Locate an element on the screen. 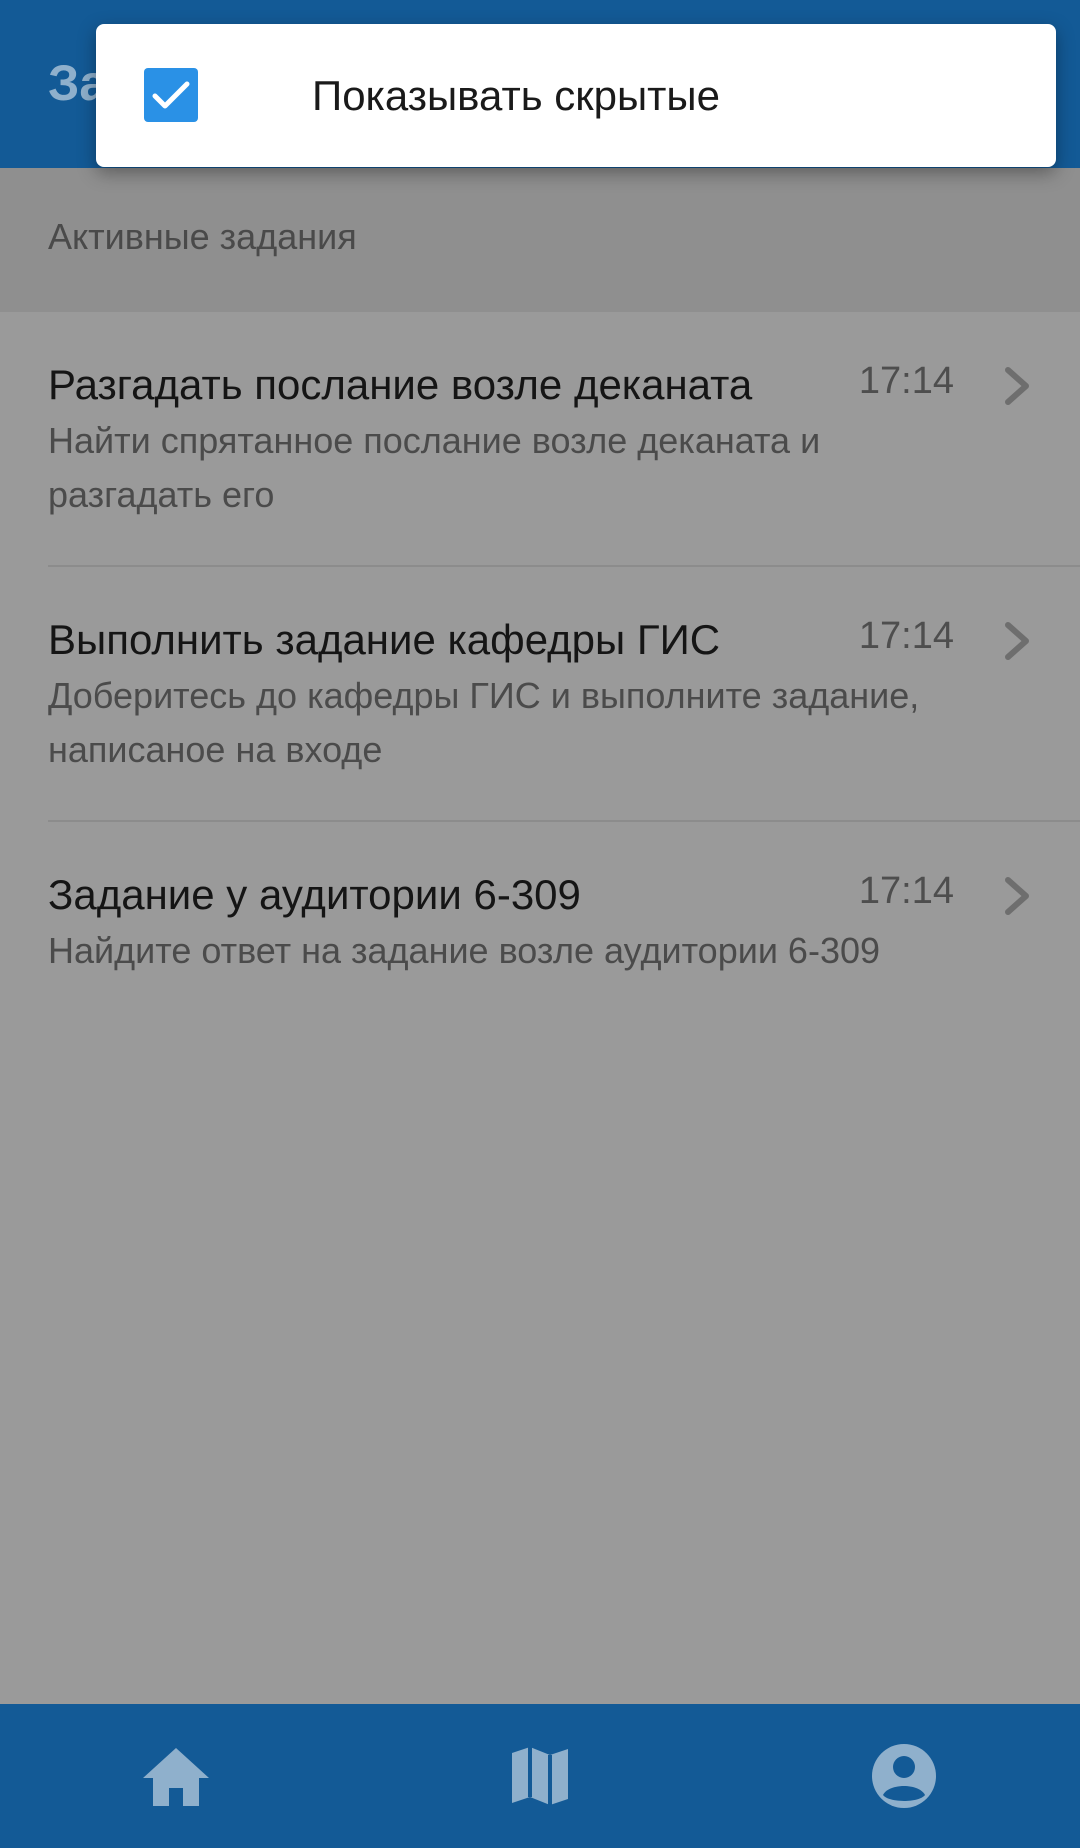 Image resolution: width=1080 pixels, height=1848 pixels. show-hidden-checkbox is located at coordinates (171, 95).